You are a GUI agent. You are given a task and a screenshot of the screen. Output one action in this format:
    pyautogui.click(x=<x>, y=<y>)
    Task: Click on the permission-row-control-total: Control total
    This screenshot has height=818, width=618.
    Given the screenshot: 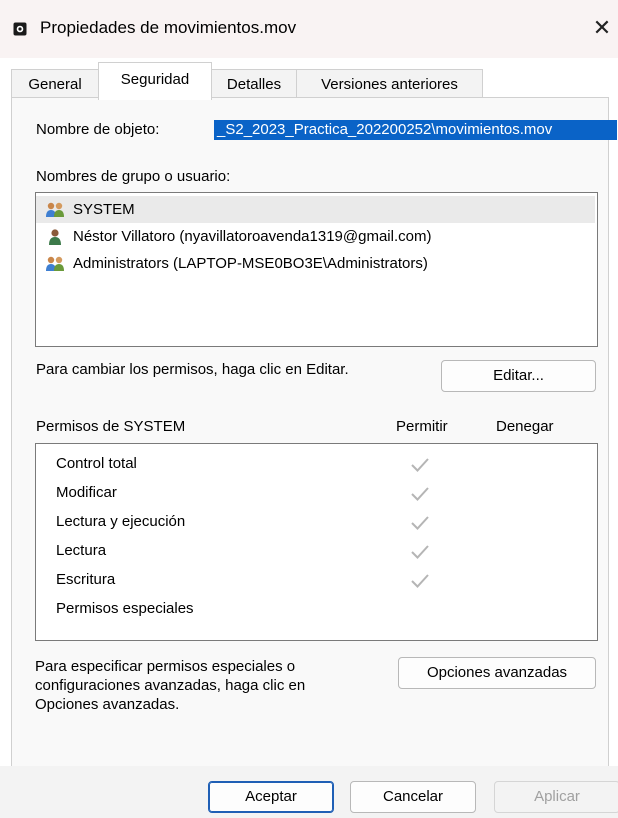 What is the action you would take?
    pyautogui.click(x=96, y=463)
    